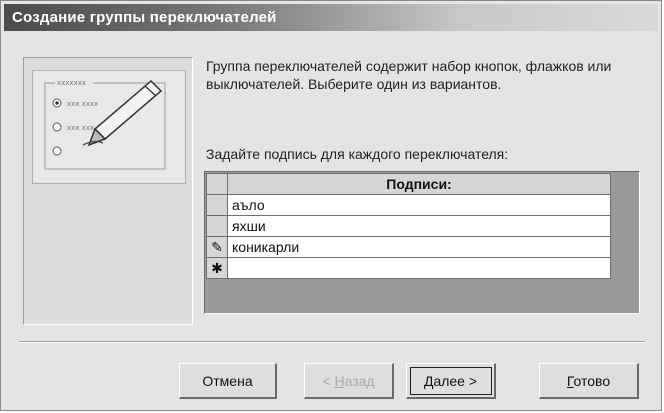  I want to click on table-row: яхши, so click(408, 226).